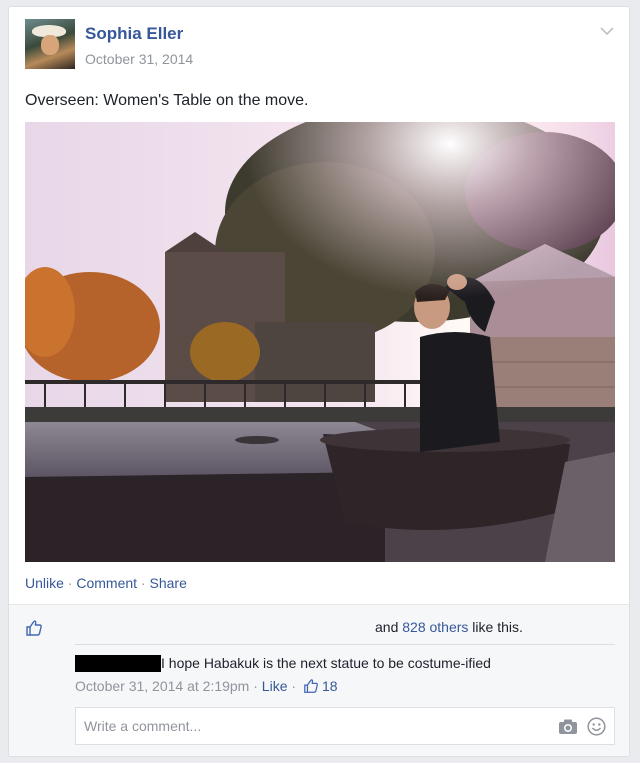 This screenshot has height=763, width=640. I want to click on comment-divider, so click(345, 644).